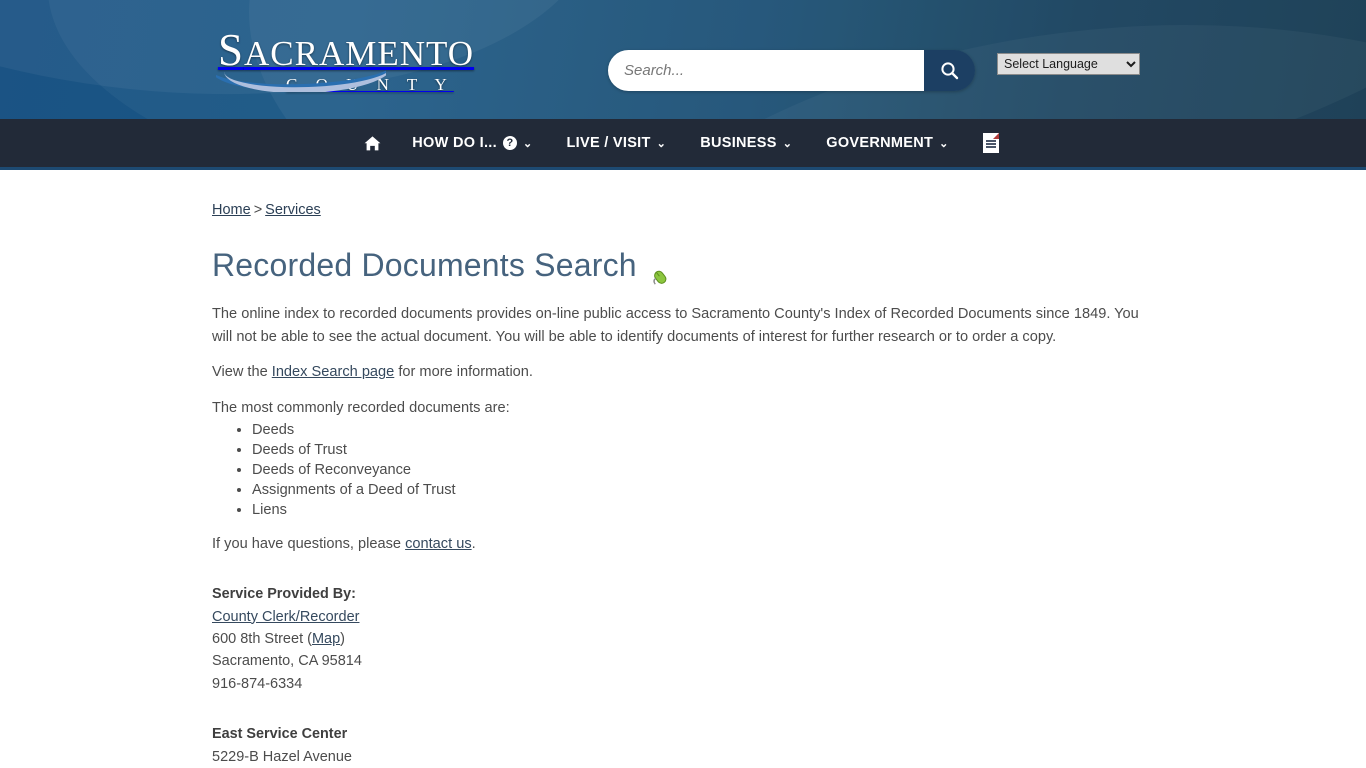  I want to click on document-icon, so click(990, 143).